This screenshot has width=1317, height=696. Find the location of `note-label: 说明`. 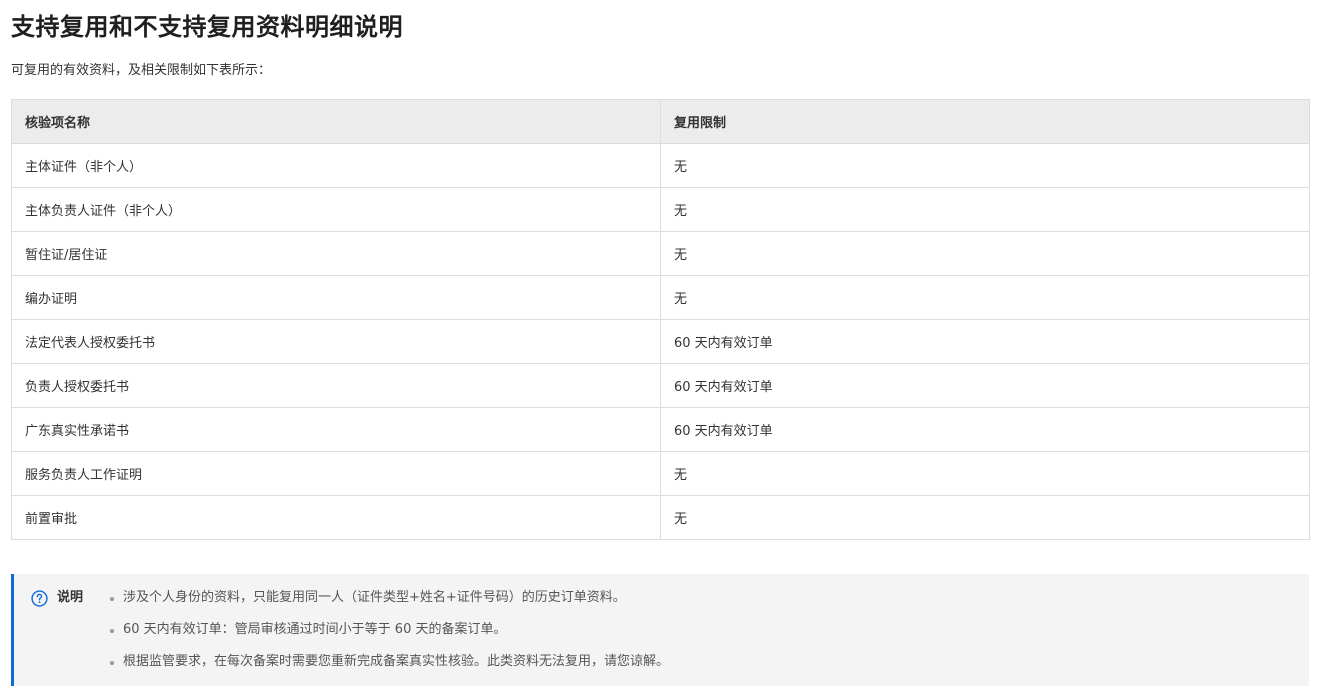

note-label: 说明 is located at coordinates (70, 597).